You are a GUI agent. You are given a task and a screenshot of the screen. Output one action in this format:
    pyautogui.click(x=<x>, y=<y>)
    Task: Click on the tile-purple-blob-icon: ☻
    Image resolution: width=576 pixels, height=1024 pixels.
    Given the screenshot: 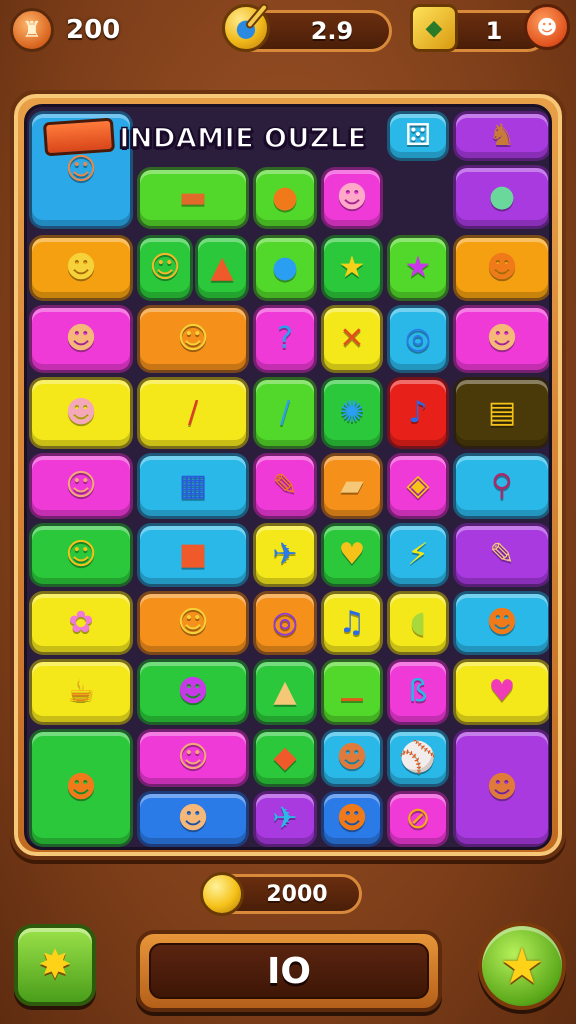 What is the action you would take?
    pyautogui.click(x=193, y=691)
    